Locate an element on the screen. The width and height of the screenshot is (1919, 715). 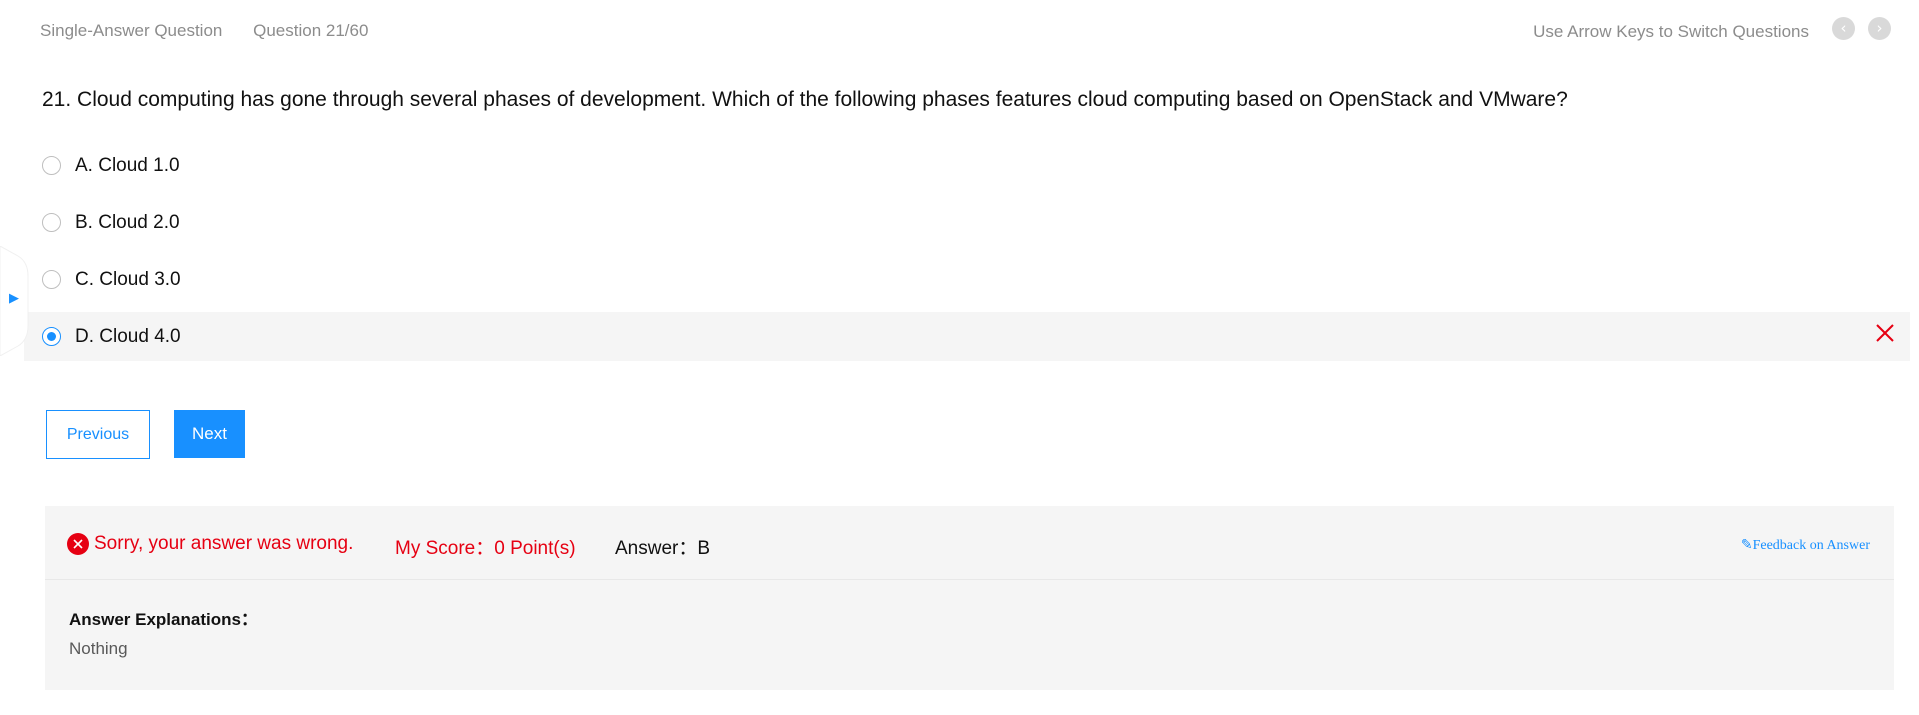
option-label: B. Cloud 2.0 is located at coordinates (127, 222).